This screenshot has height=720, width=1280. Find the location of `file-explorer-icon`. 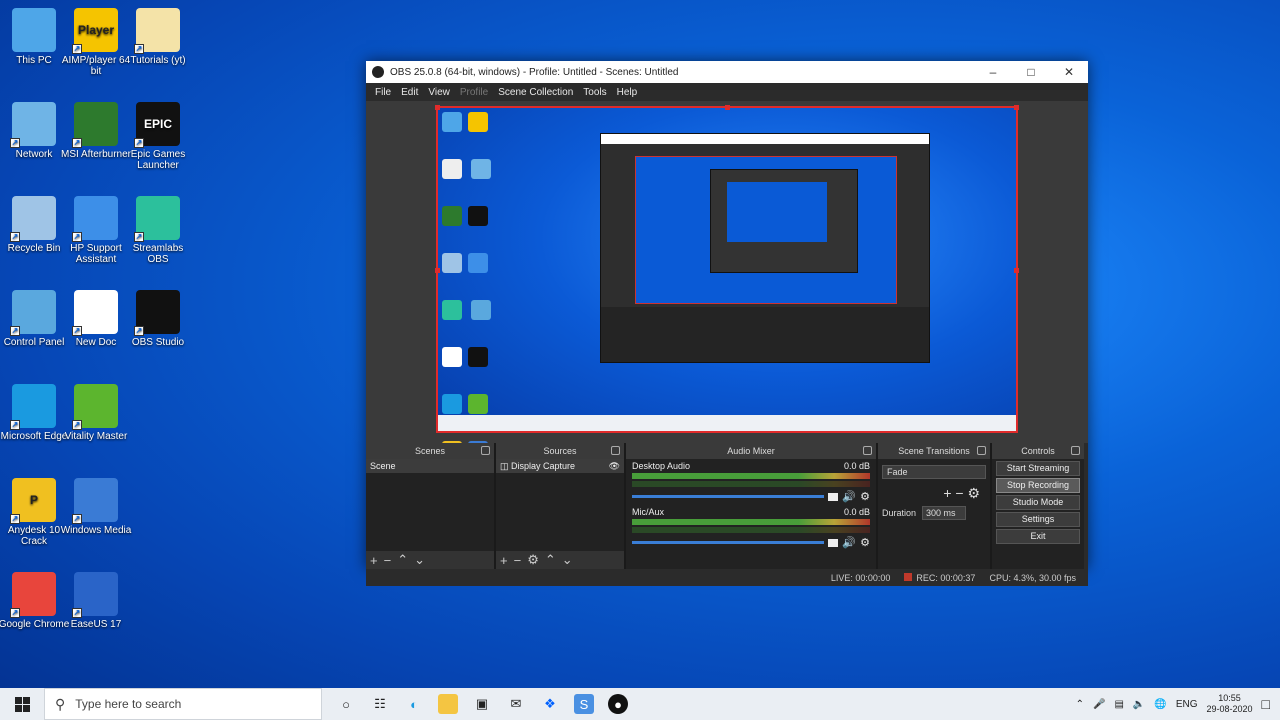

file-explorer-icon is located at coordinates (448, 704).